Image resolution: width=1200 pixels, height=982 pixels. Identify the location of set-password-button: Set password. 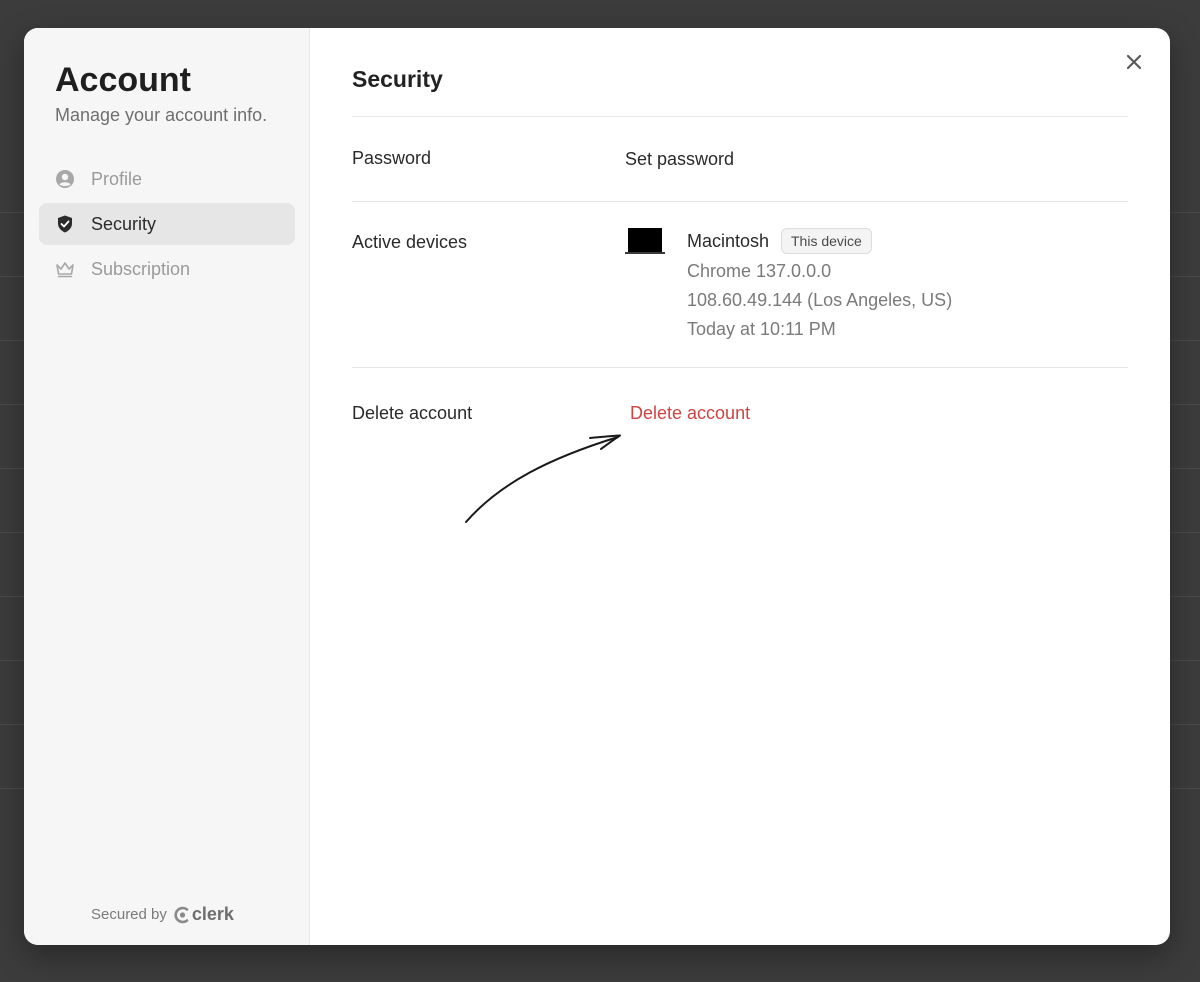
(679, 159).